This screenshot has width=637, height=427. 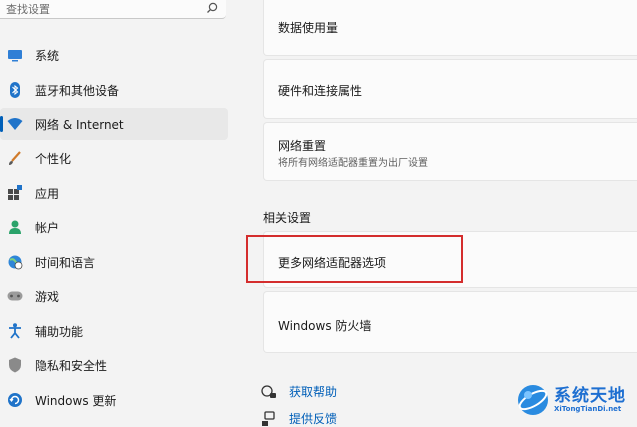 What do you see at coordinates (114, 296) in the screenshot?
I see `sidebar-item-gaming: 游戏` at bounding box center [114, 296].